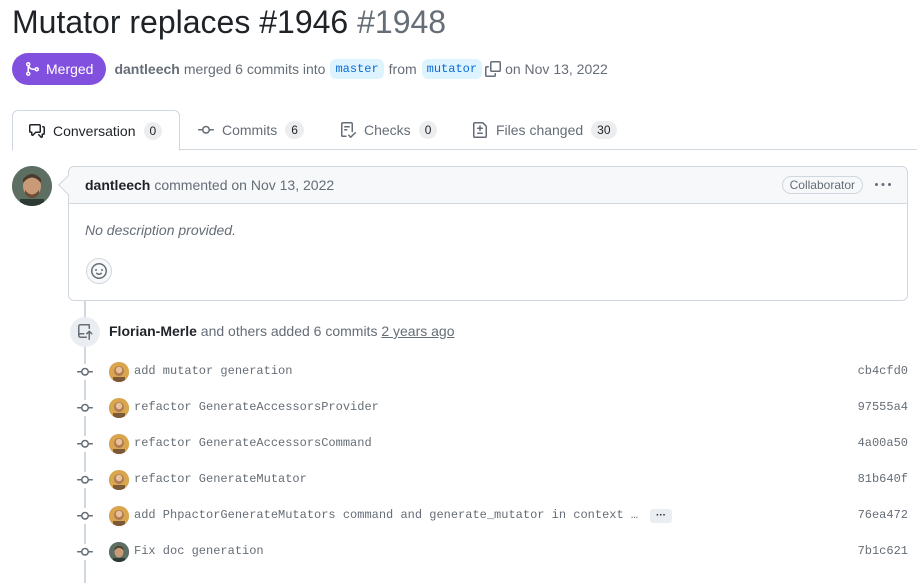  Describe the element at coordinates (294, 130) in the screenshot. I see `tab-commits-count: 6` at that location.